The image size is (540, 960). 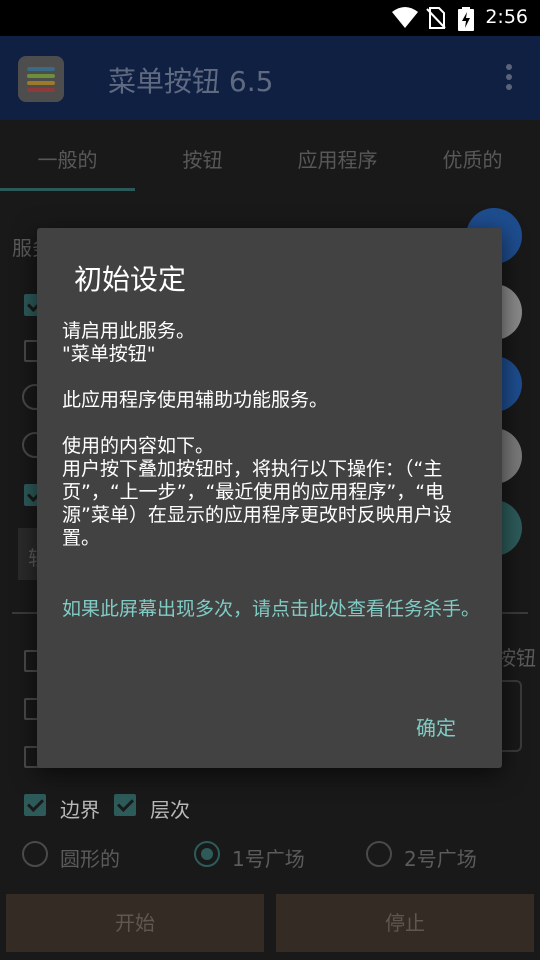 What do you see at coordinates (129, 331) in the screenshot?
I see `body-line-enable: 请启用此服务。` at bounding box center [129, 331].